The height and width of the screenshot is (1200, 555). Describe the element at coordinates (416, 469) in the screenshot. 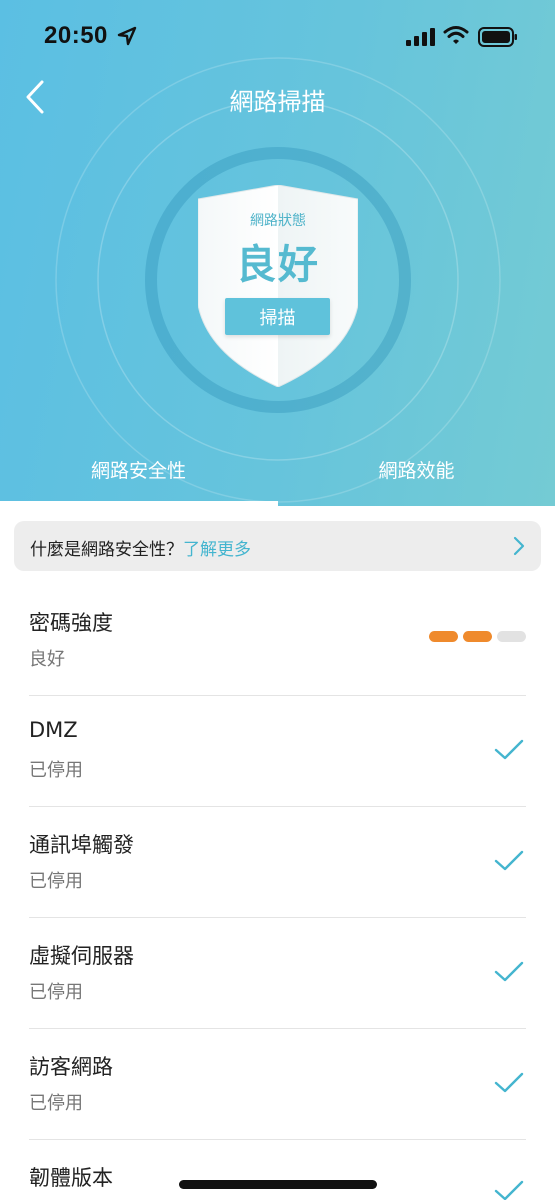

I see `tab-network-performance: 網路效能` at that location.